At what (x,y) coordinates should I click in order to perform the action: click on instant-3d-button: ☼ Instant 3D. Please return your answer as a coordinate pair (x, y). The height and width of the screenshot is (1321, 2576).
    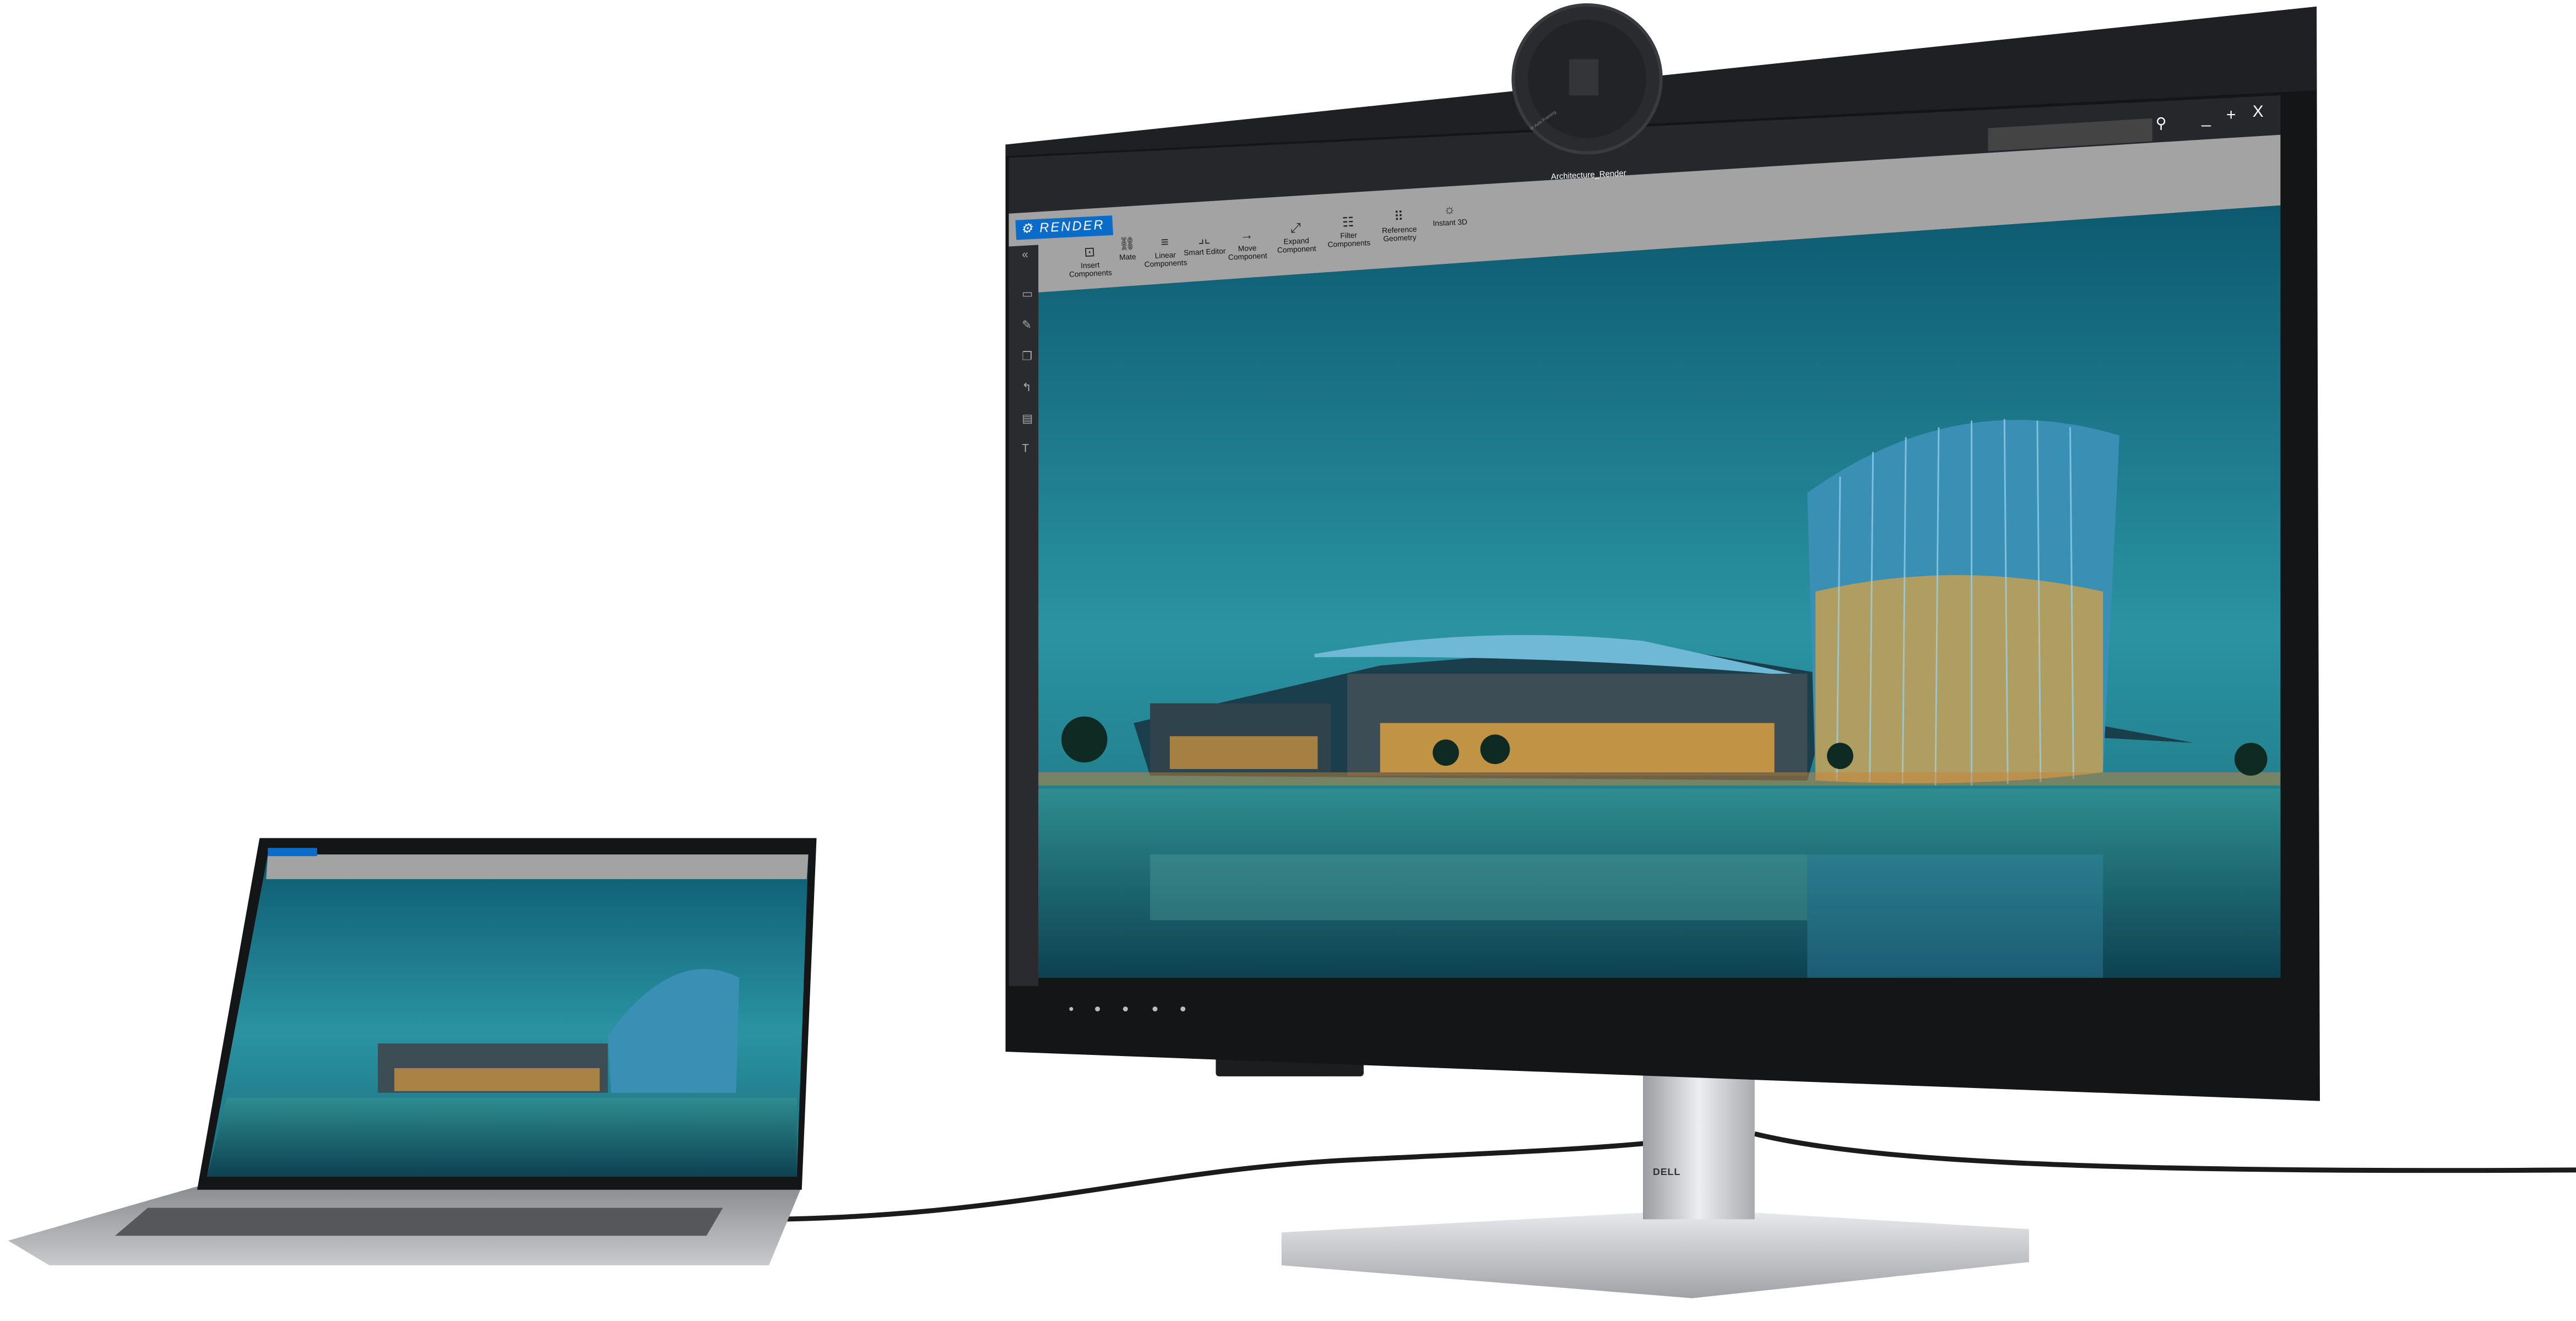
    Looking at the image, I should click on (1449, 214).